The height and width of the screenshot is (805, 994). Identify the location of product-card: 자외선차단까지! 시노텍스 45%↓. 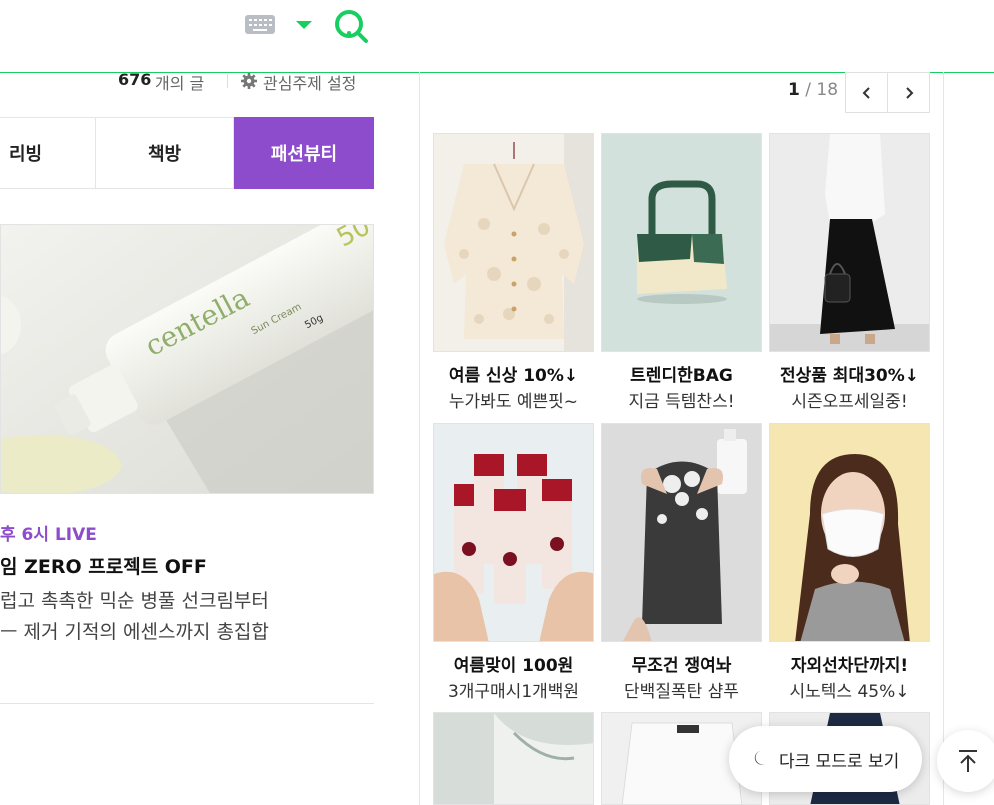
(849, 562).